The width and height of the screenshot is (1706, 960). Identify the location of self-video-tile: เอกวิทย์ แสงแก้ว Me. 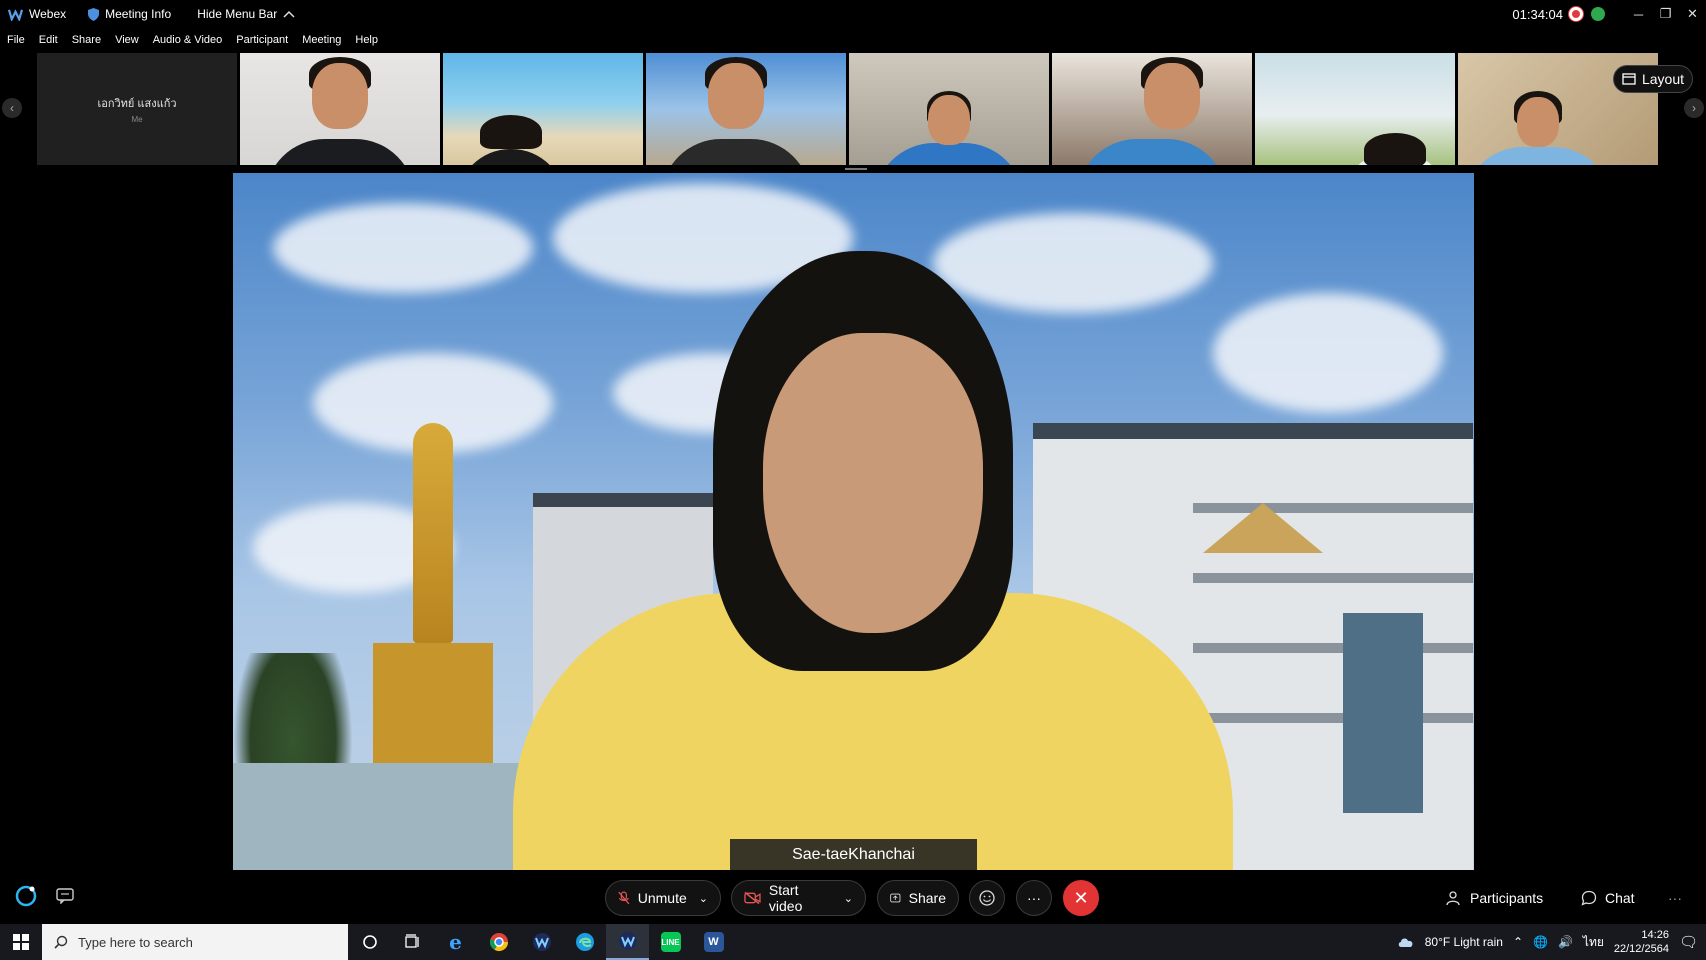
(137, 109).